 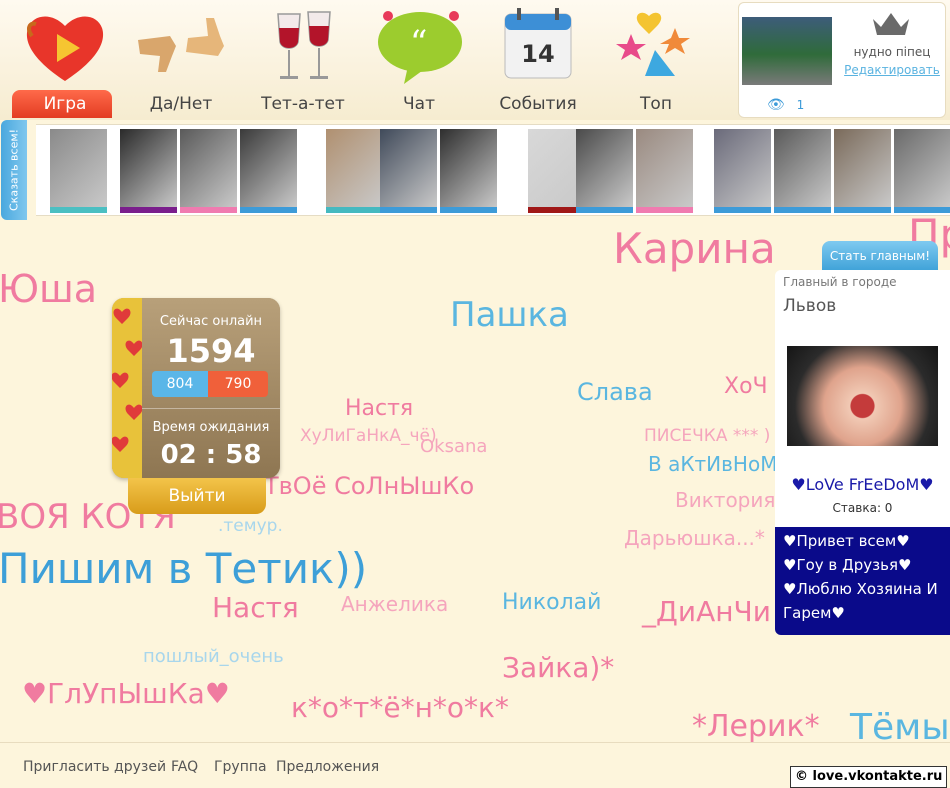 What do you see at coordinates (694, 249) in the screenshot?
I see `cloud-username: Карина` at bounding box center [694, 249].